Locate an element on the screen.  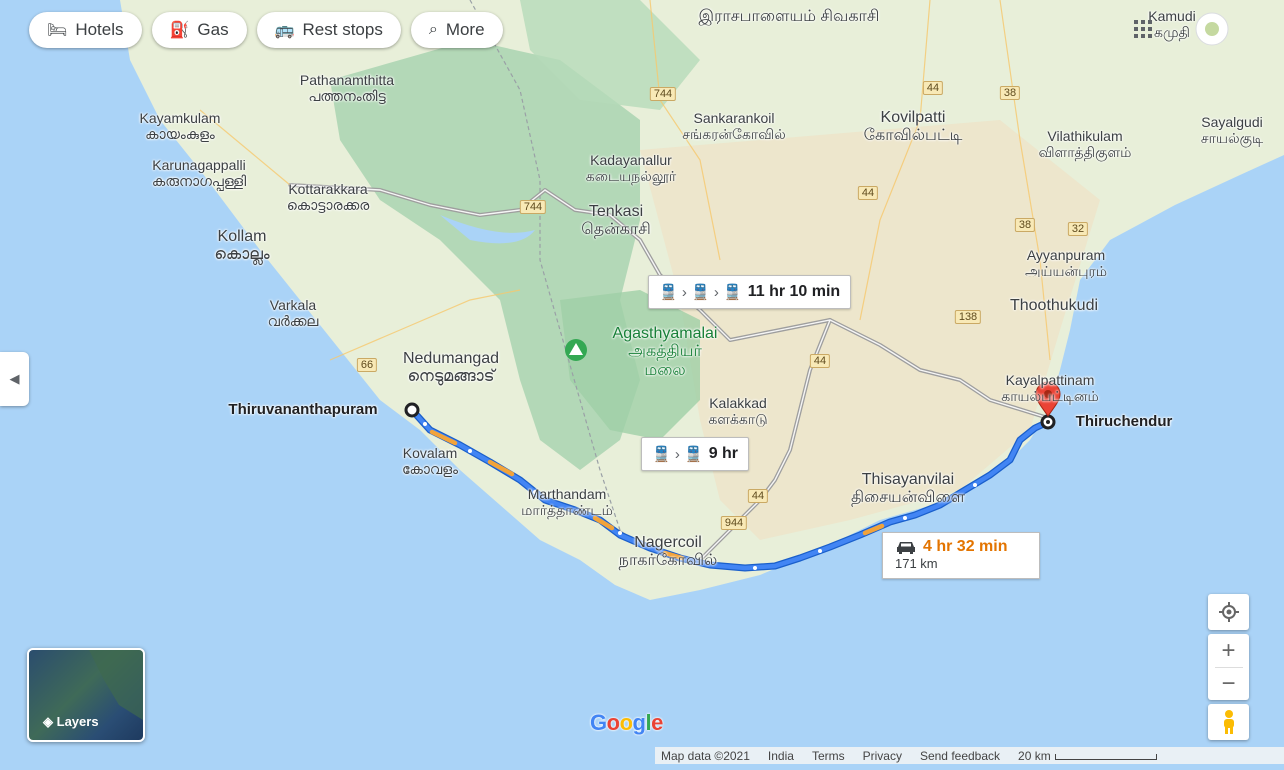
place-ayyanpuram: Ayyanpuram அய்யன்புரம் is located at coordinates (1066, 263).